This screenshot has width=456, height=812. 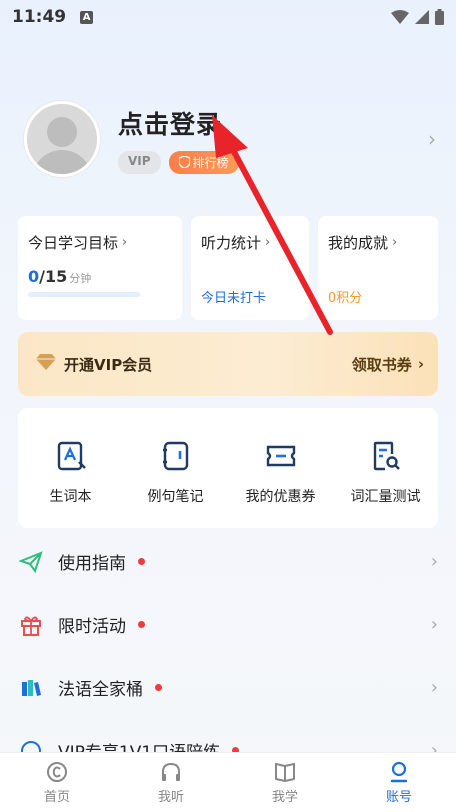 What do you see at coordinates (171, 782) in the screenshot?
I see `tab-listen: 我听` at bounding box center [171, 782].